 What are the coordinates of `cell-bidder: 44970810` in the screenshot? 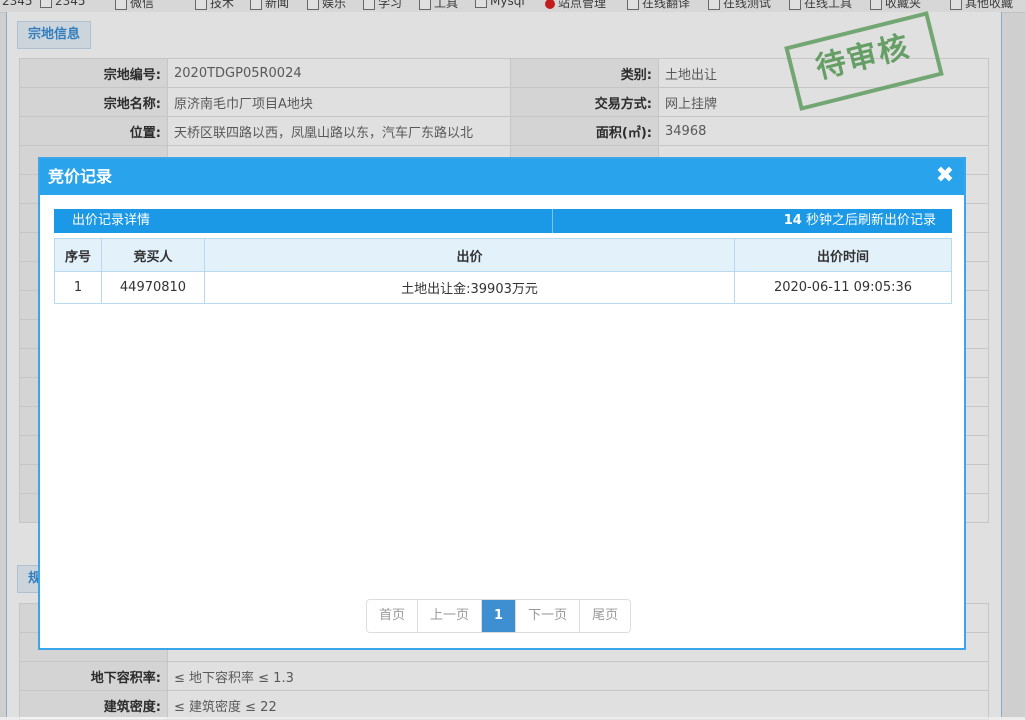 It's located at (153, 287).